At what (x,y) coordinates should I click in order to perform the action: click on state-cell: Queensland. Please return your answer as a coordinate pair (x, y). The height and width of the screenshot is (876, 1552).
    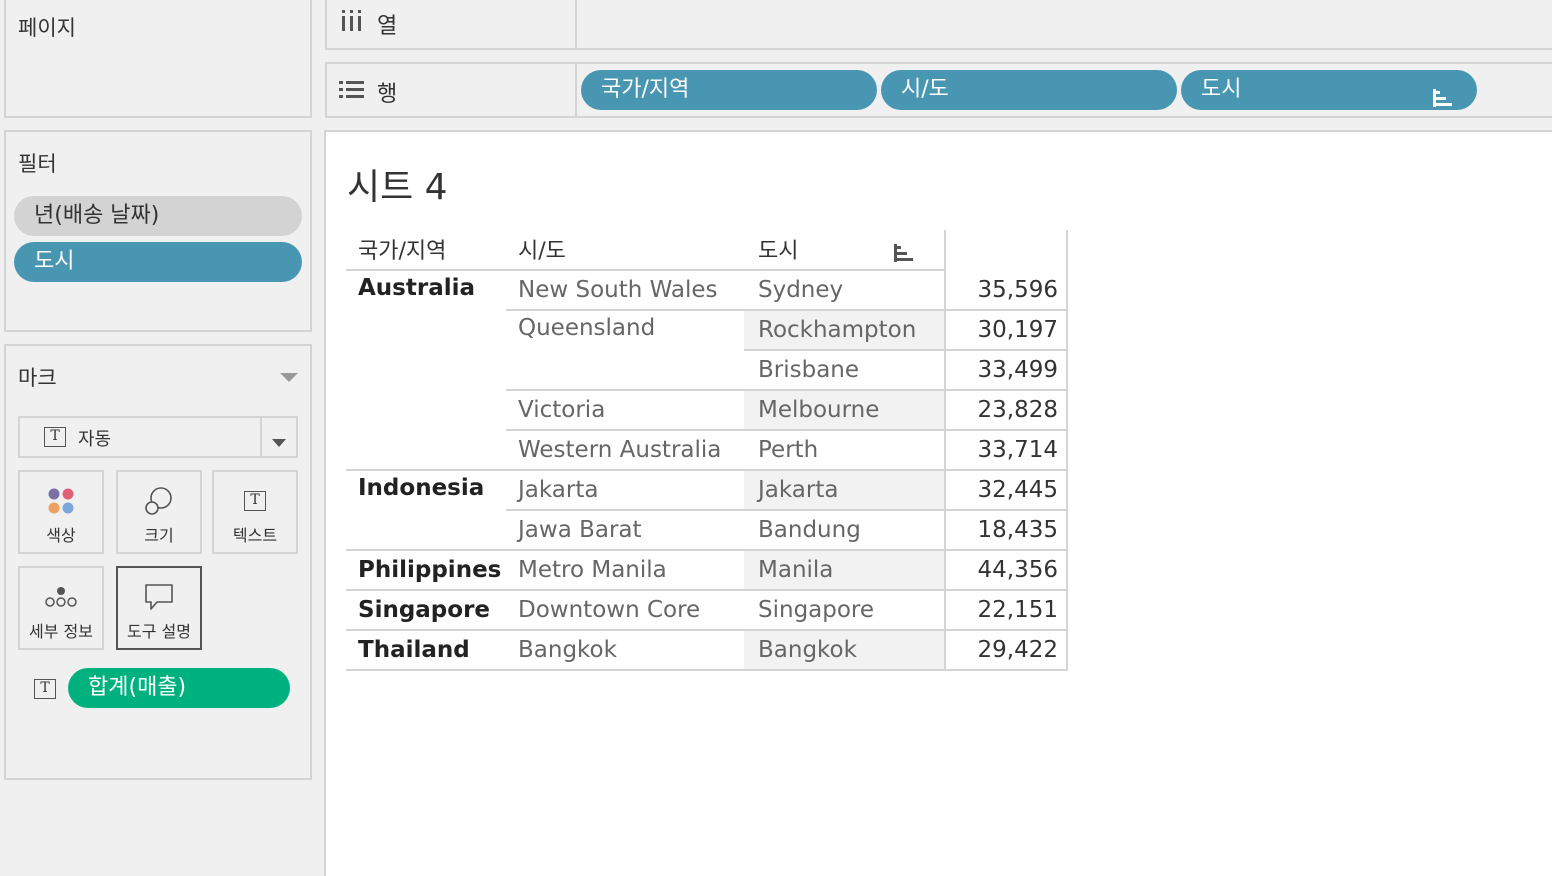
    Looking at the image, I should click on (586, 328).